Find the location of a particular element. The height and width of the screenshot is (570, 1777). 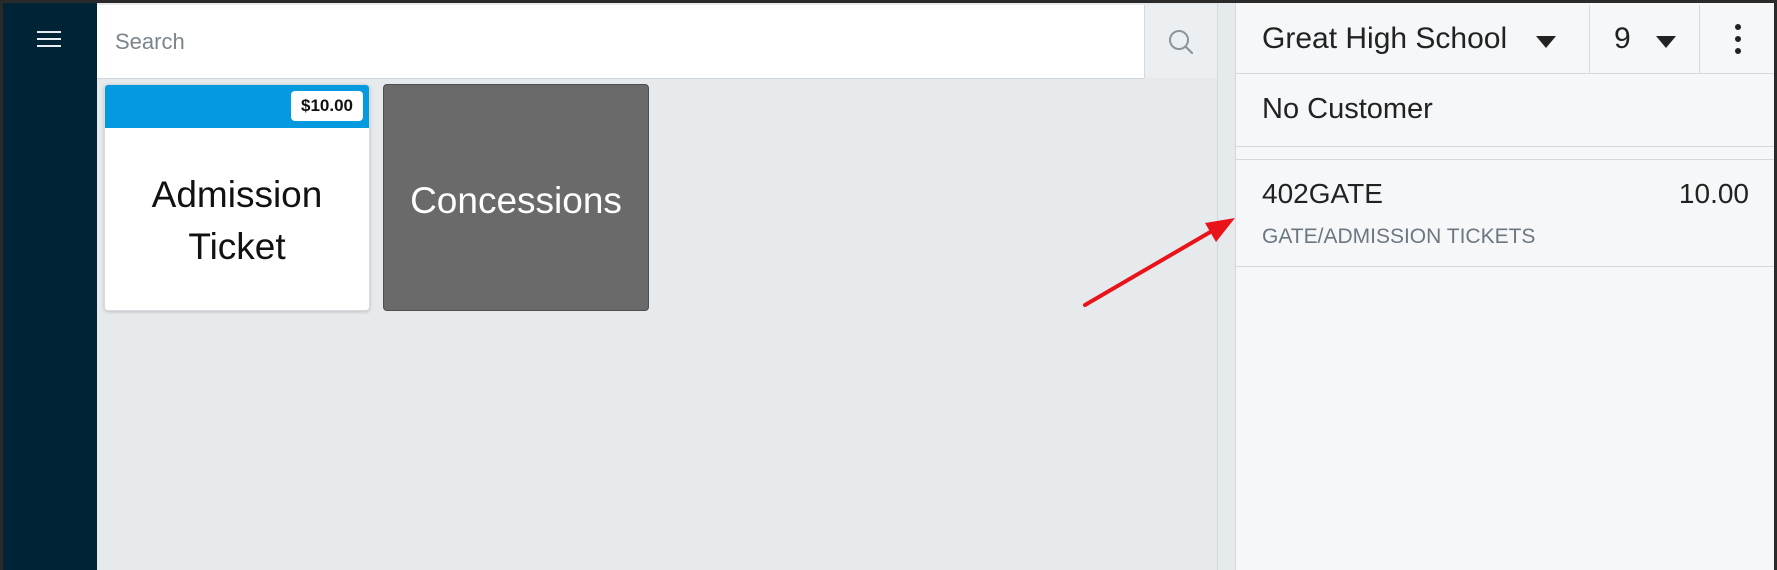

panel-toolbar: Great High School 9 is located at coordinates (1505, 39).